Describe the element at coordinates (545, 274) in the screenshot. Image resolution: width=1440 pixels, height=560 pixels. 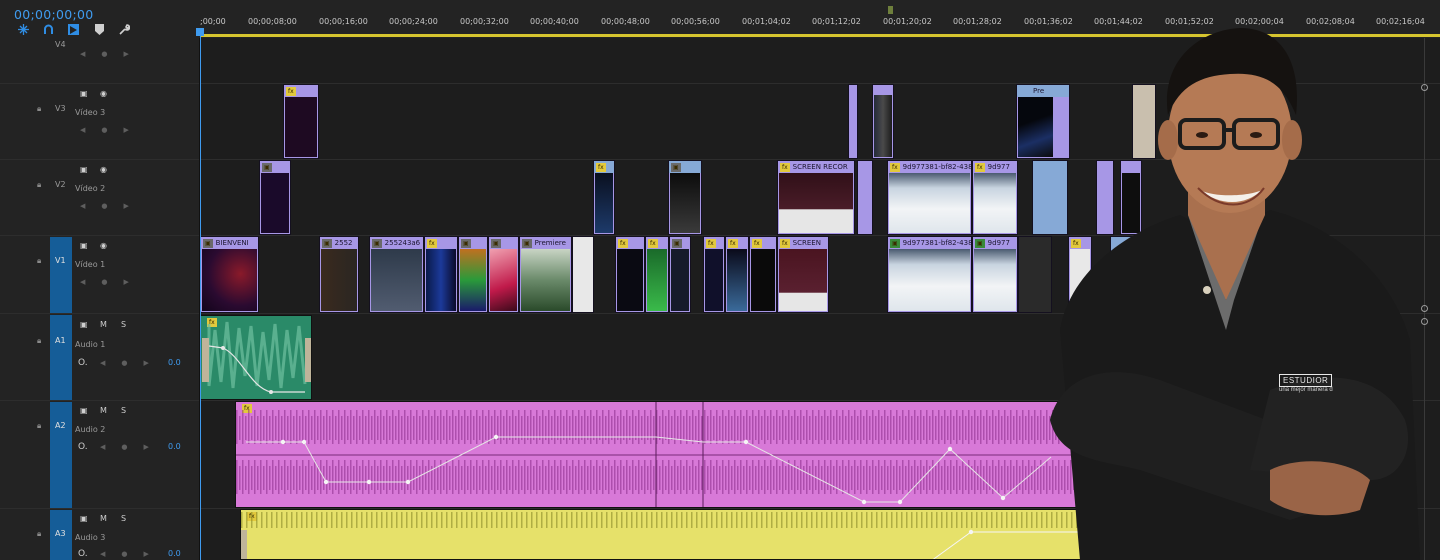
I see `video-clip: ▣ Premiere` at that location.